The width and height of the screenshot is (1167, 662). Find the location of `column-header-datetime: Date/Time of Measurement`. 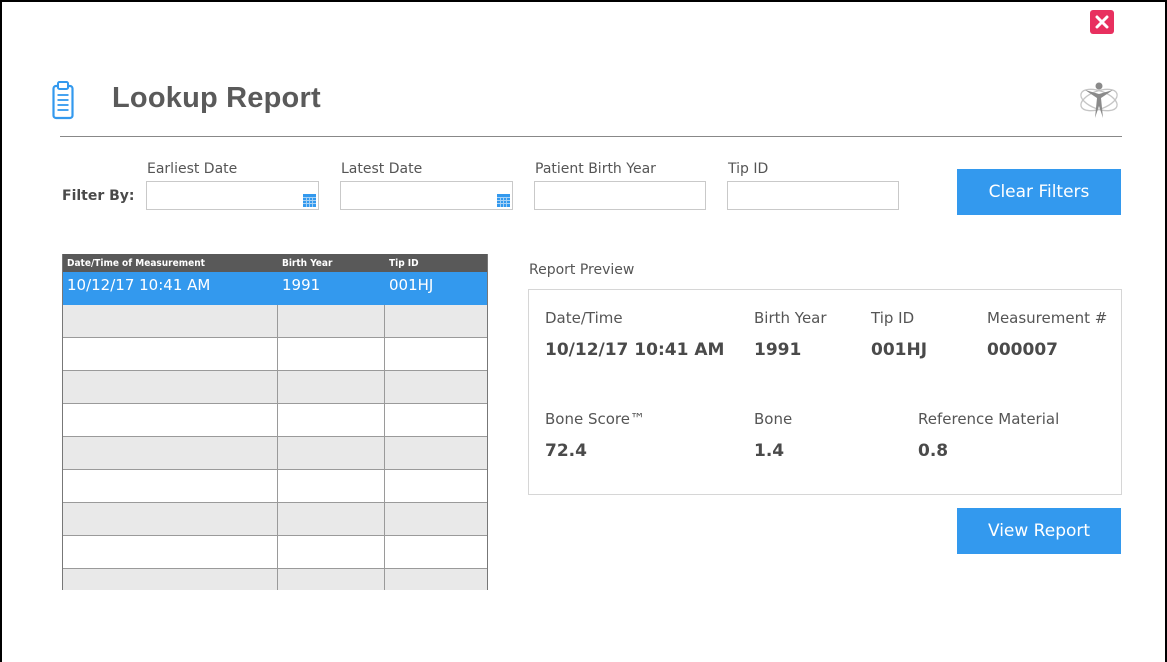

column-header-datetime: Date/Time of Measurement is located at coordinates (170, 263).